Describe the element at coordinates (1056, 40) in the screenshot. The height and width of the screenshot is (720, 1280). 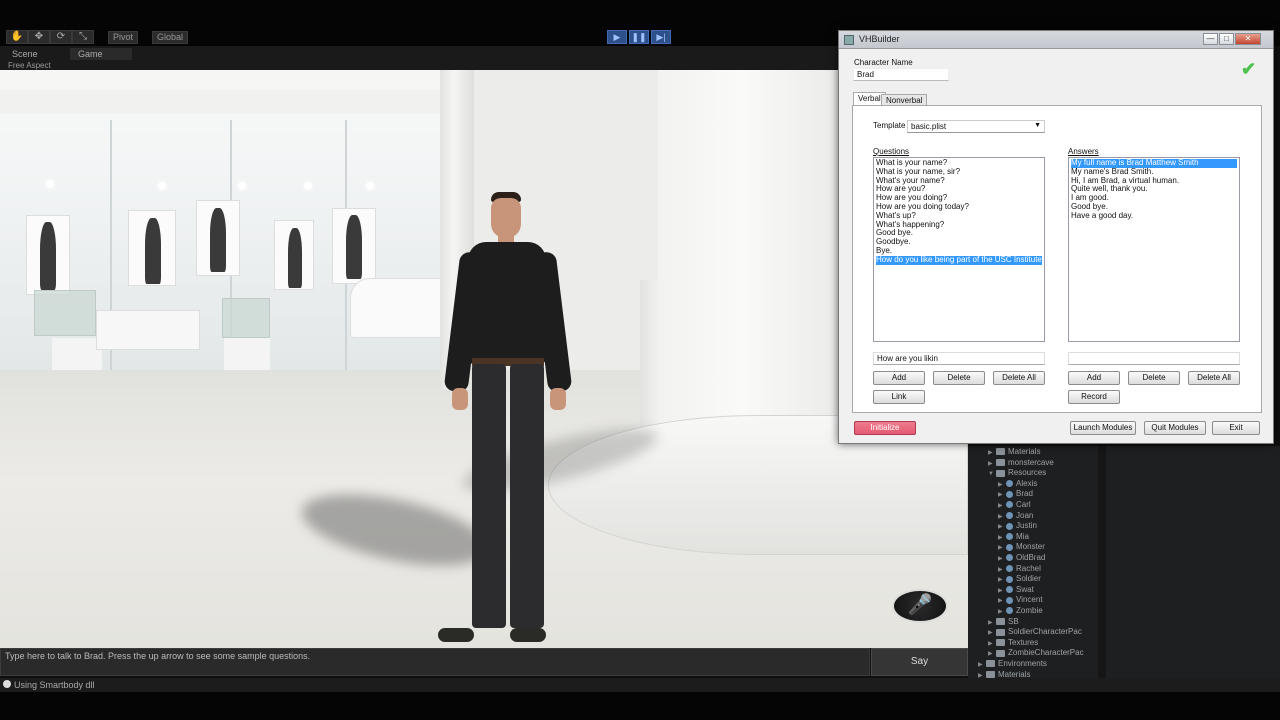
I see `vhbuilder-titlebar: VHBuilder — □ ✕` at that location.